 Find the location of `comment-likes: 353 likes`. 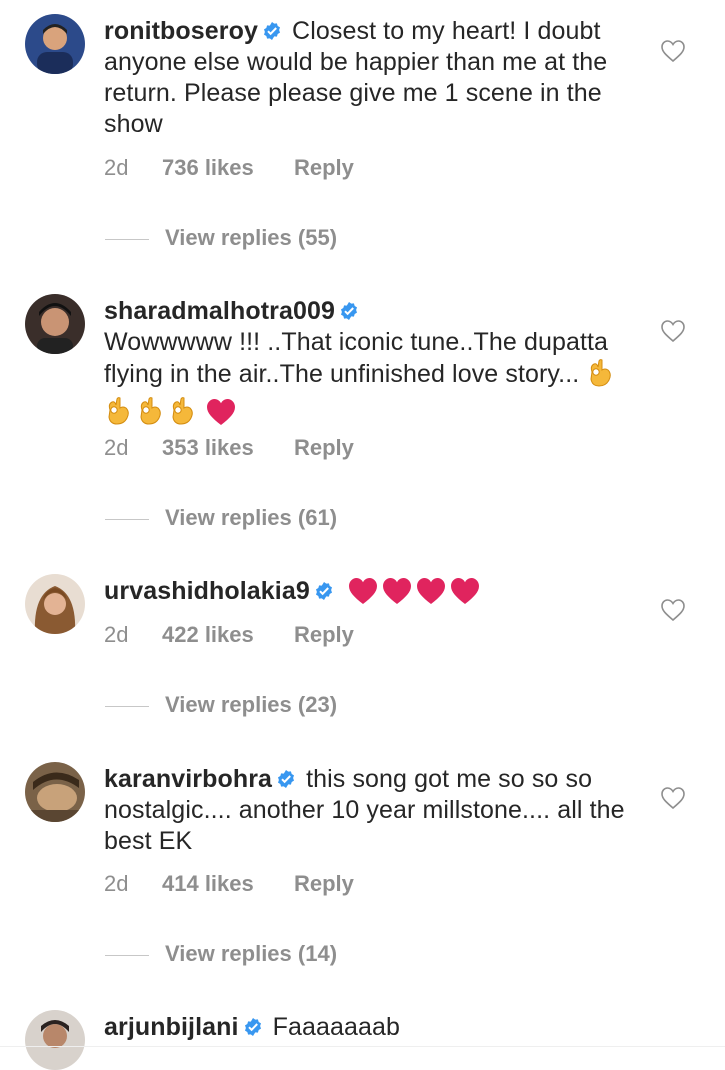

comment-likes: 353 likes is located at coordinates (228, 448).